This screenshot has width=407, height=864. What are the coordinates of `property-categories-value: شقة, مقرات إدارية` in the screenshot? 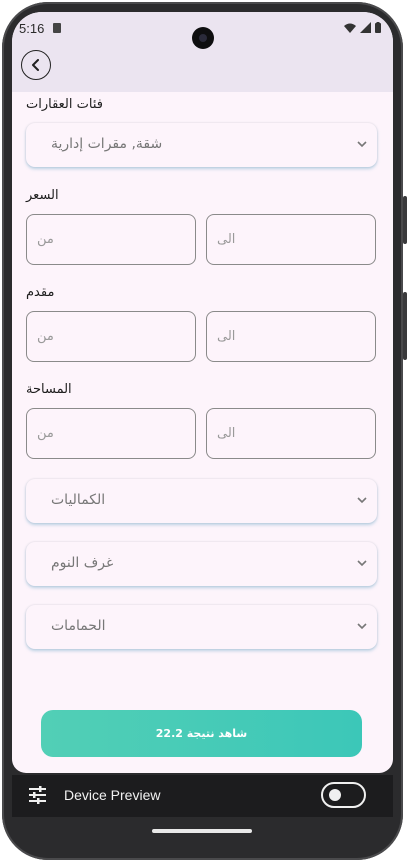 It's located at (107, 144).